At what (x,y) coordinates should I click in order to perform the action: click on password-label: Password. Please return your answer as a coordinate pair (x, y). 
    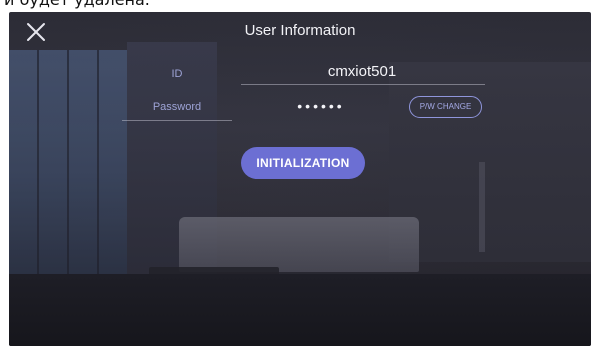
    Looking at the image, I should click on (177, 107).